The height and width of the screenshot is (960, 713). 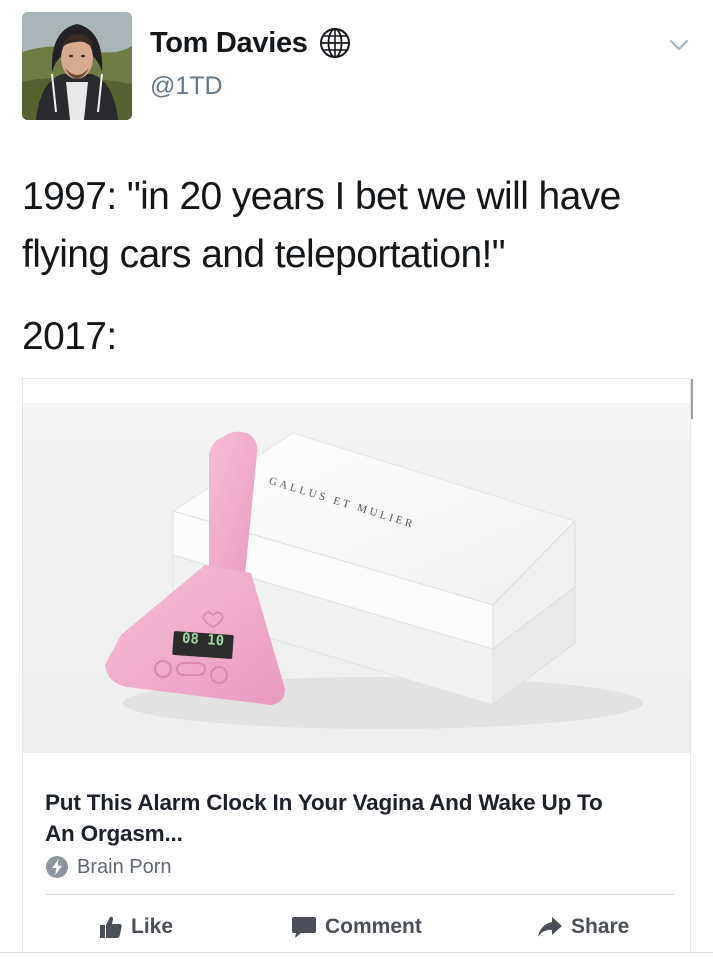 What do you see at coordinates (124, 866) in the screenshot?
I see `source-name: Brain Porn` at bounding box center [124, 866].